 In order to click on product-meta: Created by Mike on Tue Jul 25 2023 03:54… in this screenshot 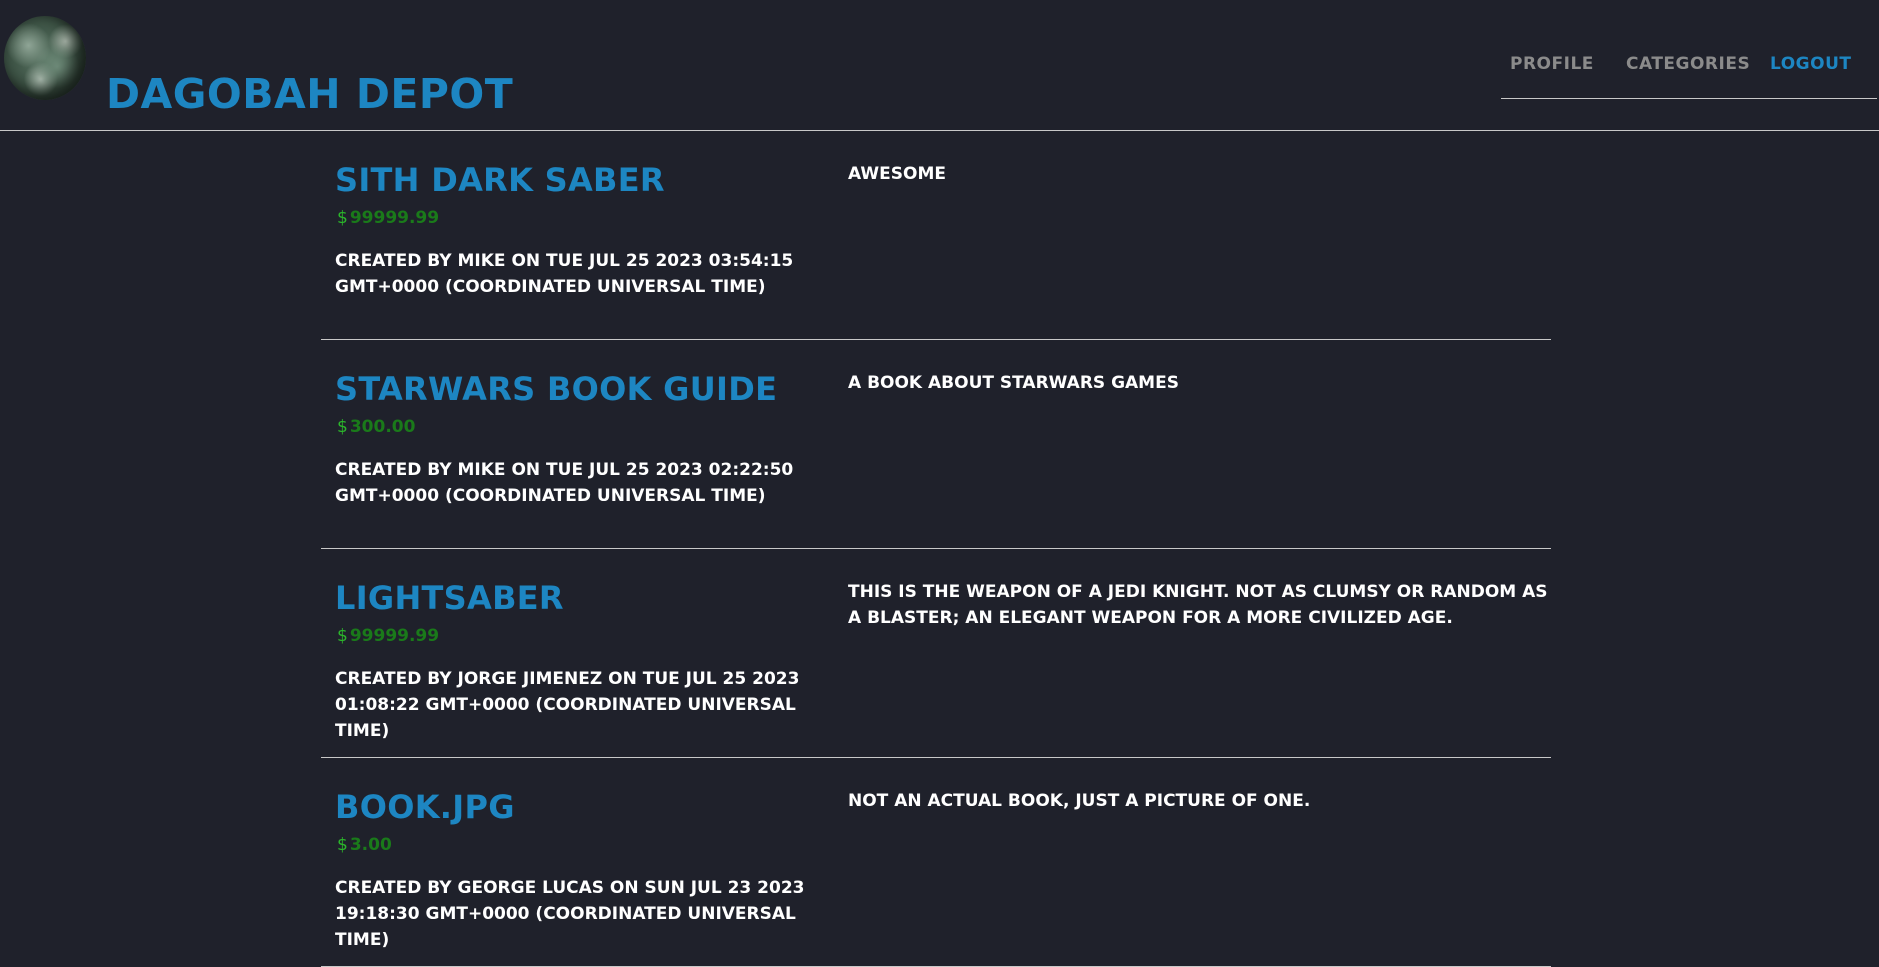, I will do `click(564, 274)`.